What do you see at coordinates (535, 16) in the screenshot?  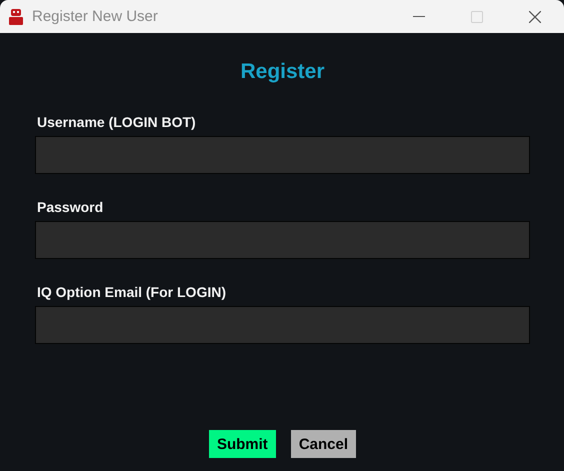 I see `close-icon` at bounding box center [535, 16].